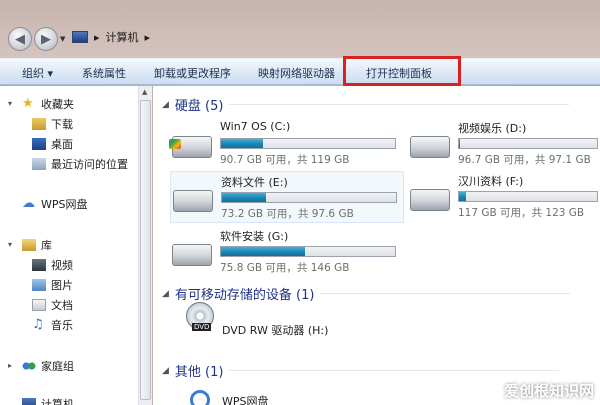 The image size is (600, 405). I want to click on library-icon, so click(29, 245).